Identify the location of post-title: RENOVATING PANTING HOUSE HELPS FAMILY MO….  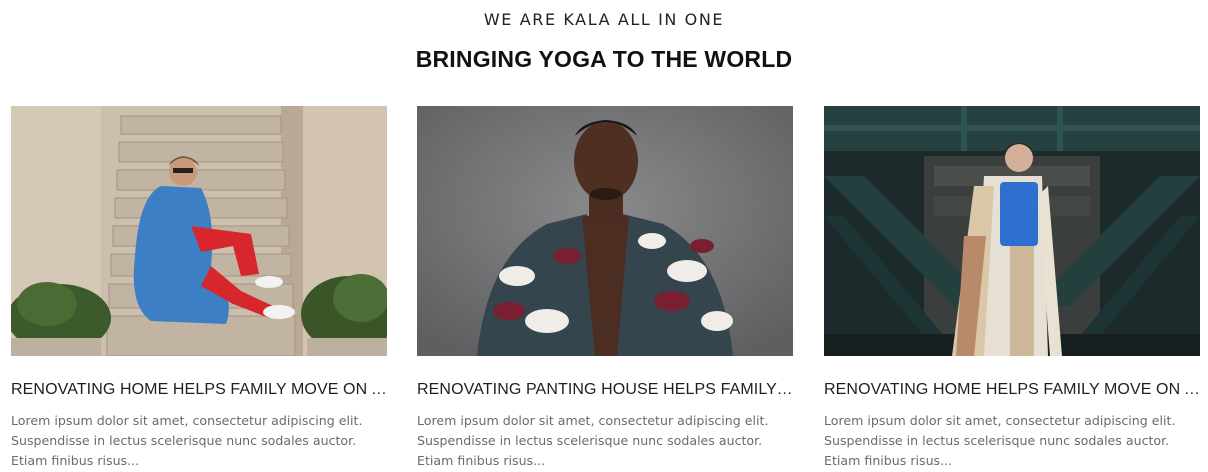
(605, 389).